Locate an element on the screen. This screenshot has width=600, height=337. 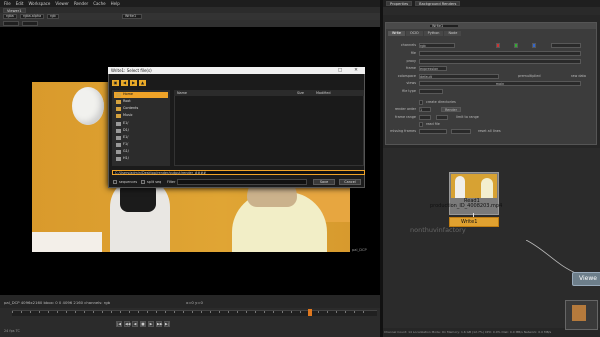
close-icon: ✕ is located at coordinates (356, 70).